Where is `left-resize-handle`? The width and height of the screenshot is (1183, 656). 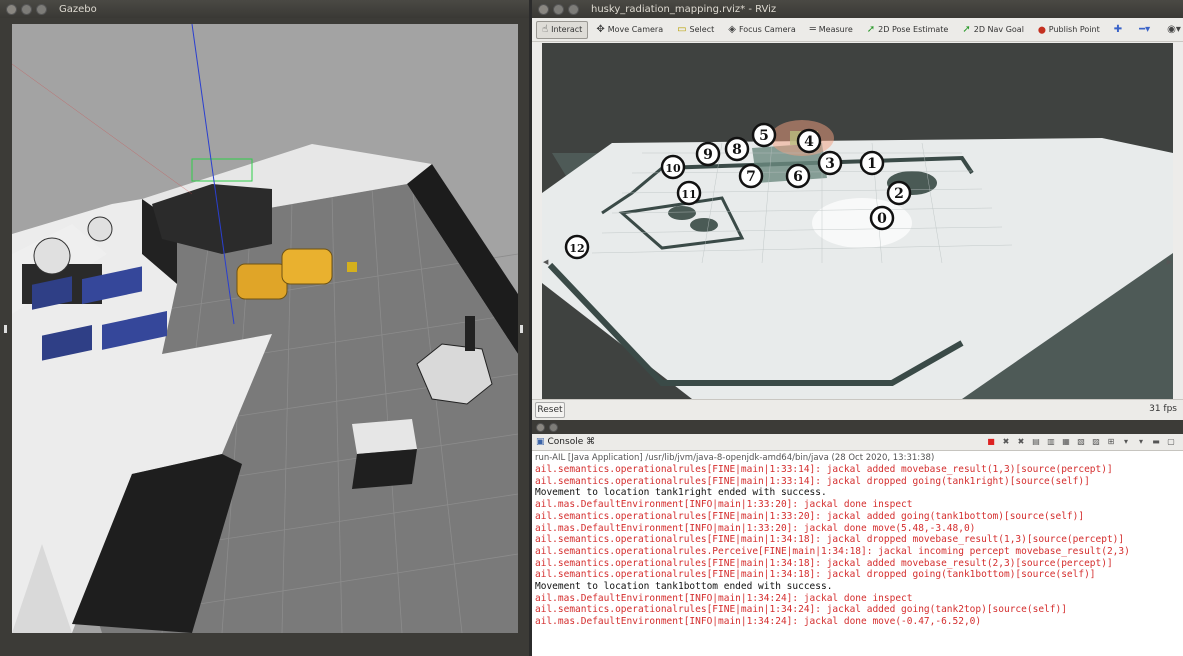 left-resize-handle is located at coordinates (5, 329).